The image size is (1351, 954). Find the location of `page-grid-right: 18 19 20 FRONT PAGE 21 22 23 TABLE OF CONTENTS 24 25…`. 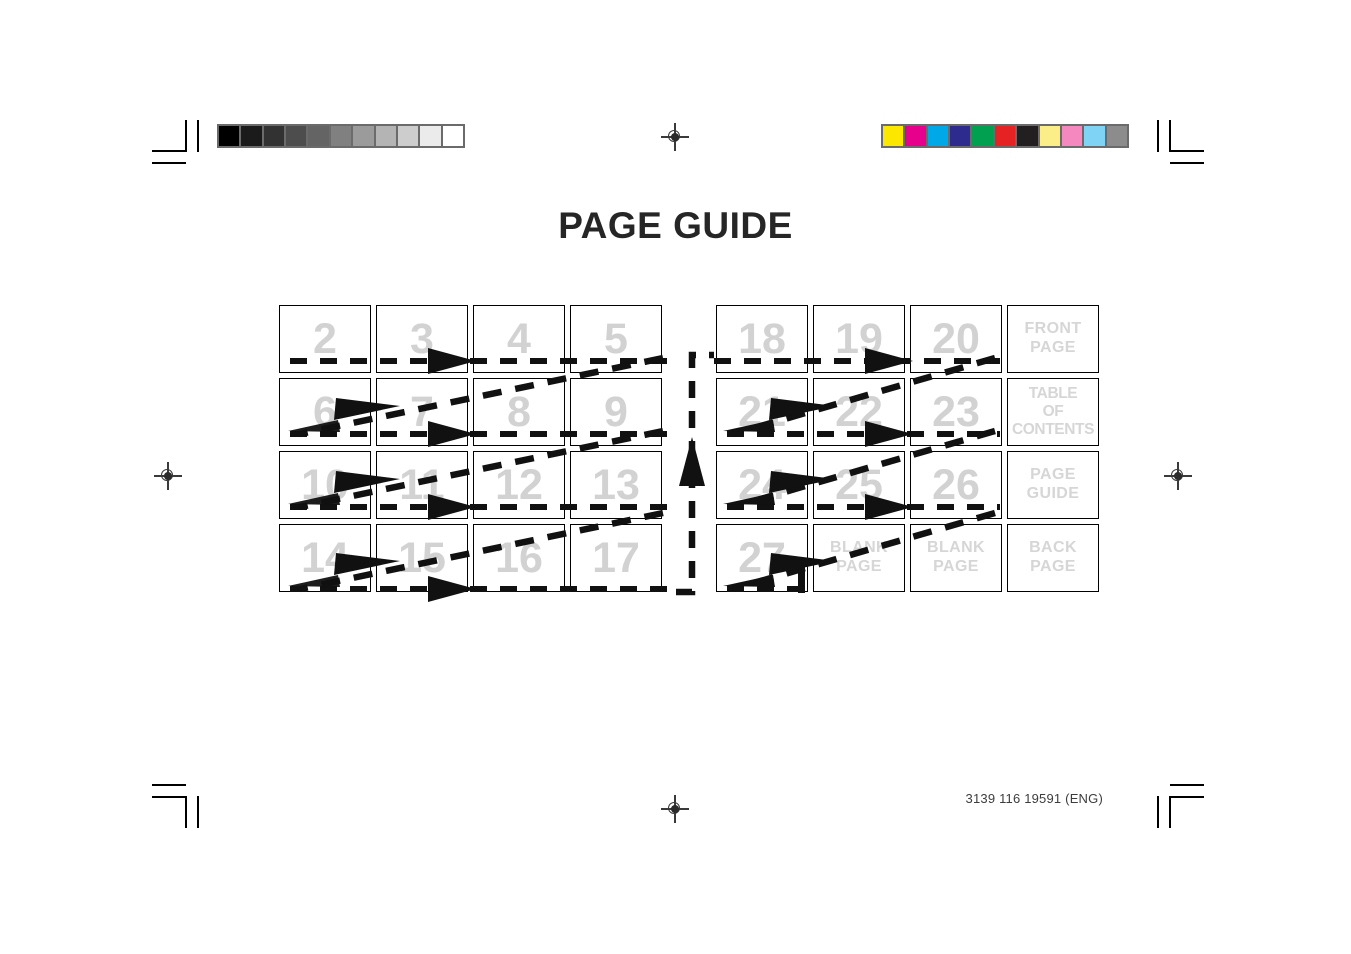

page-grid-right: 18 19 20 FRONT PAGE 21 22 23 TABLE OF CONTENTS 24 25… is located at coordinates (907, 448).